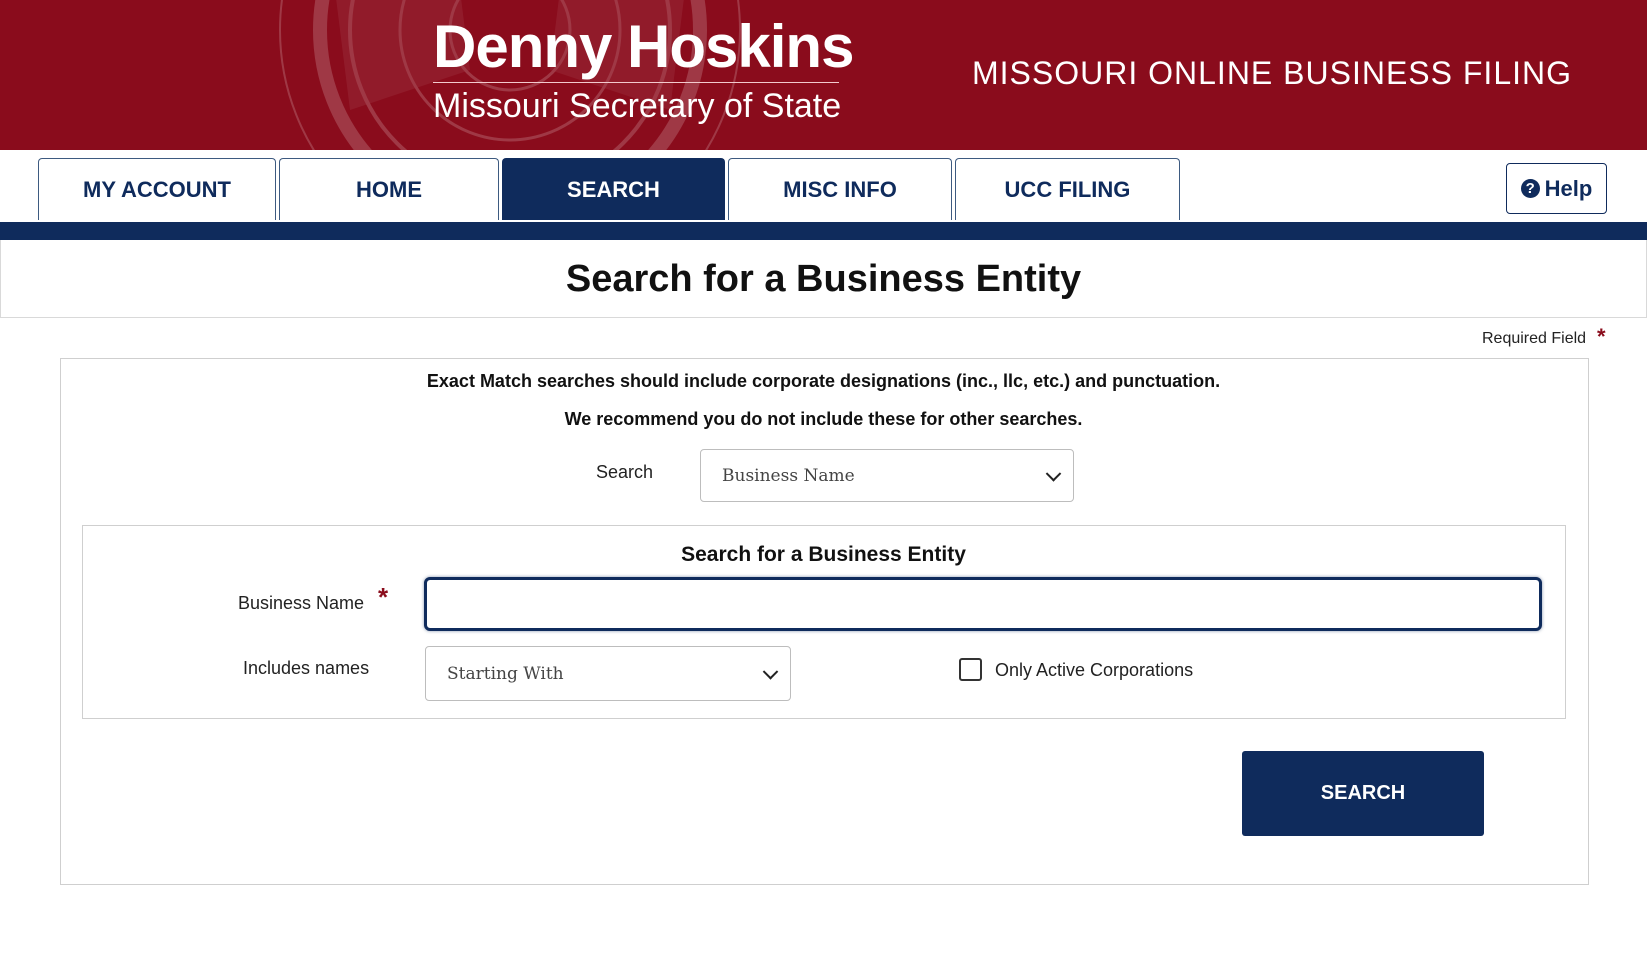 The height and width of the screenshot is (955, 1647). What do you see at coordinates (970, 669) in the screenshot?
I see `active-corporations-checkbox` at bounding box center [970, 669].